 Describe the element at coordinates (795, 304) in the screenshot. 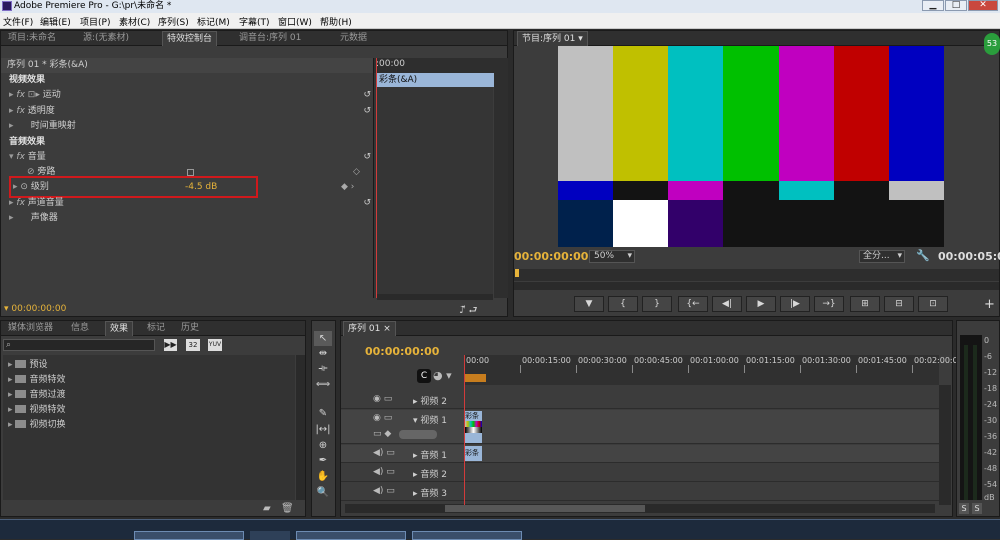

I see `step-forward-button: |▶` at that location.